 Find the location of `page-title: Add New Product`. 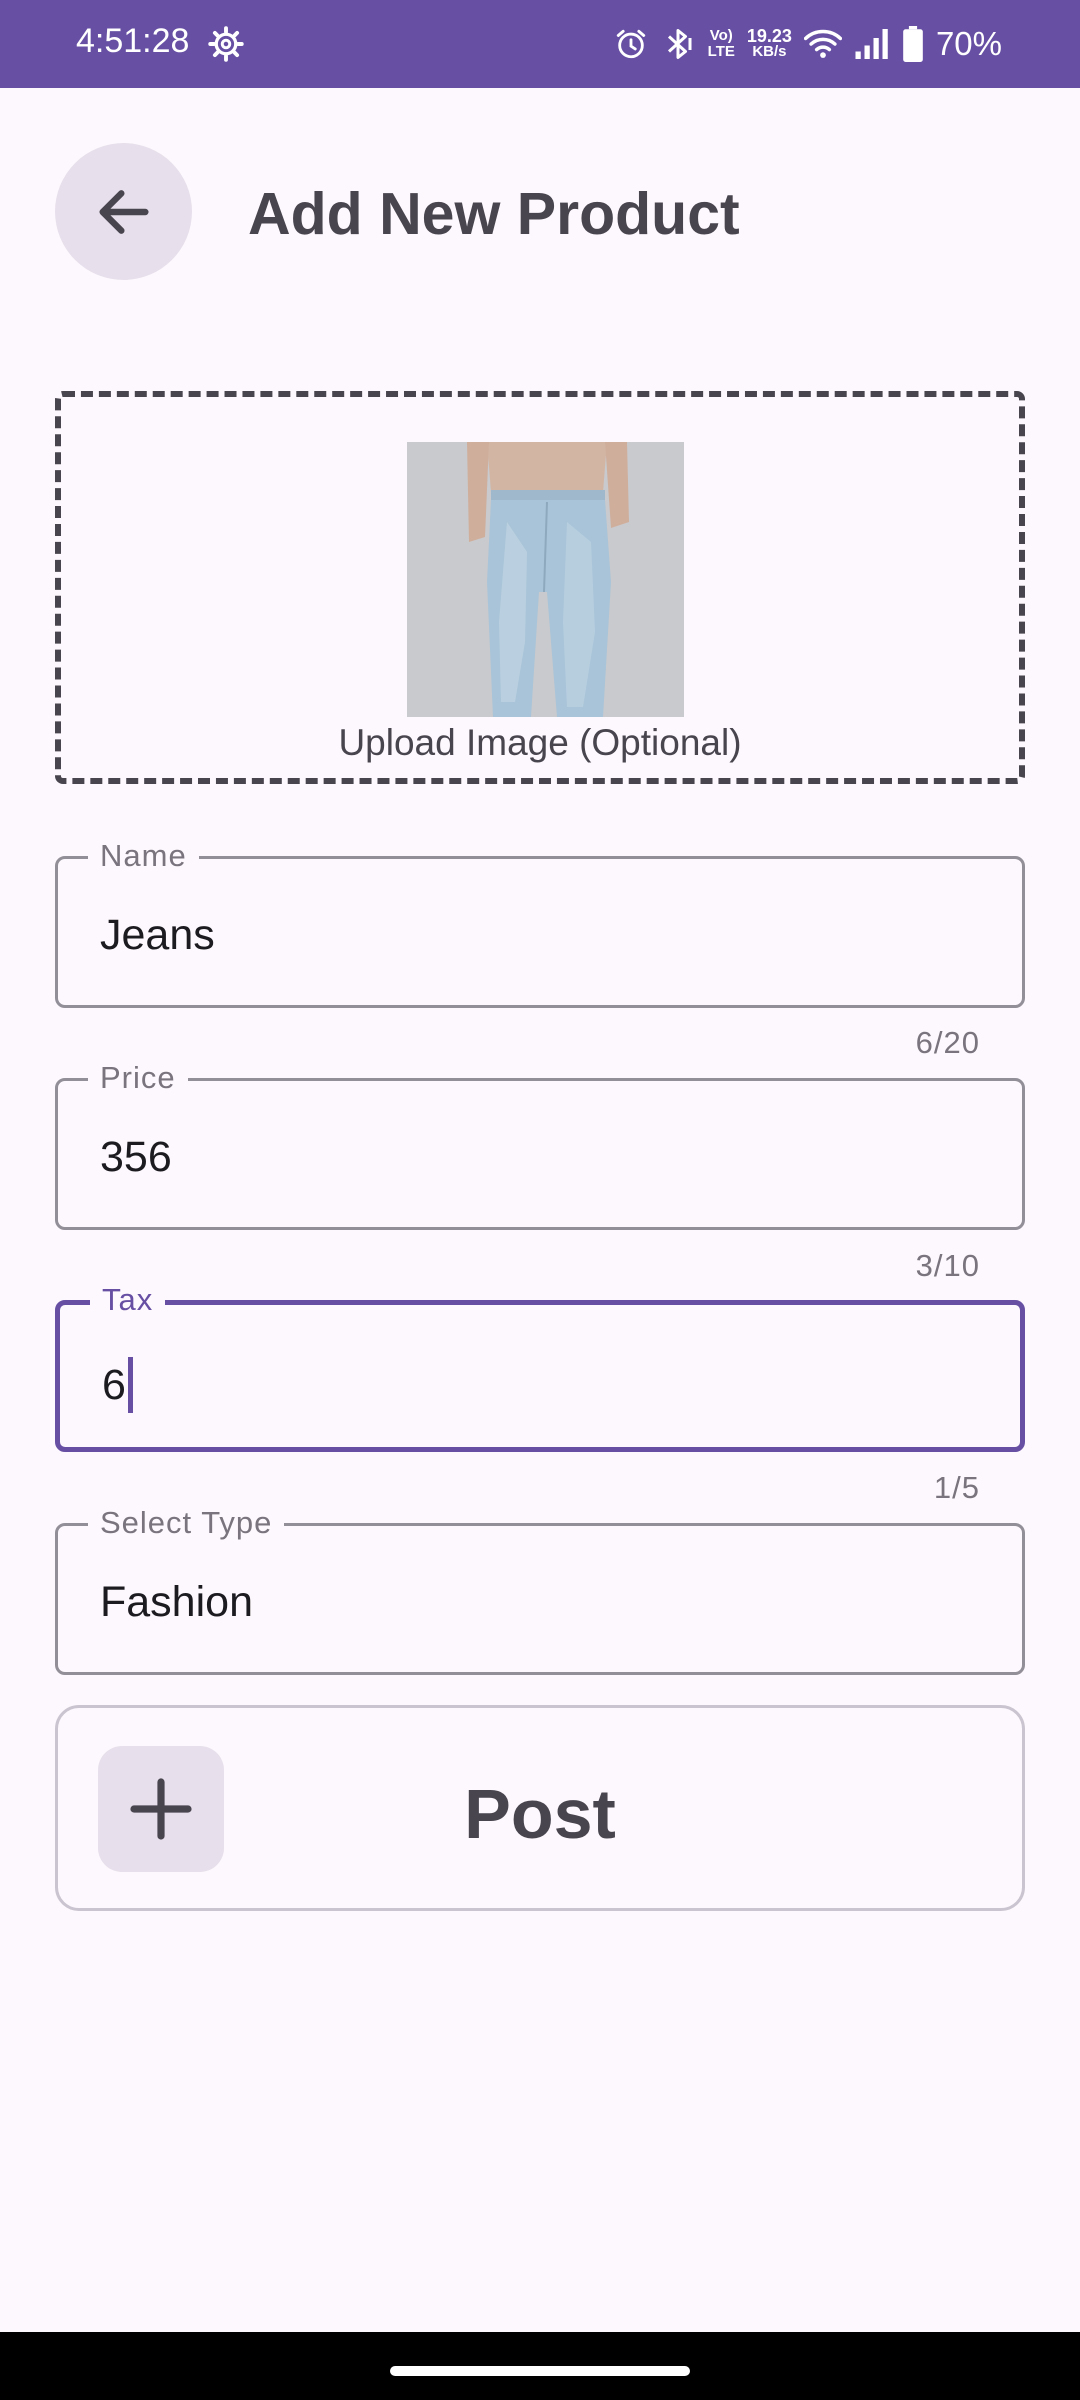

page-title: Add New Product is located at coordinates (494, 214).